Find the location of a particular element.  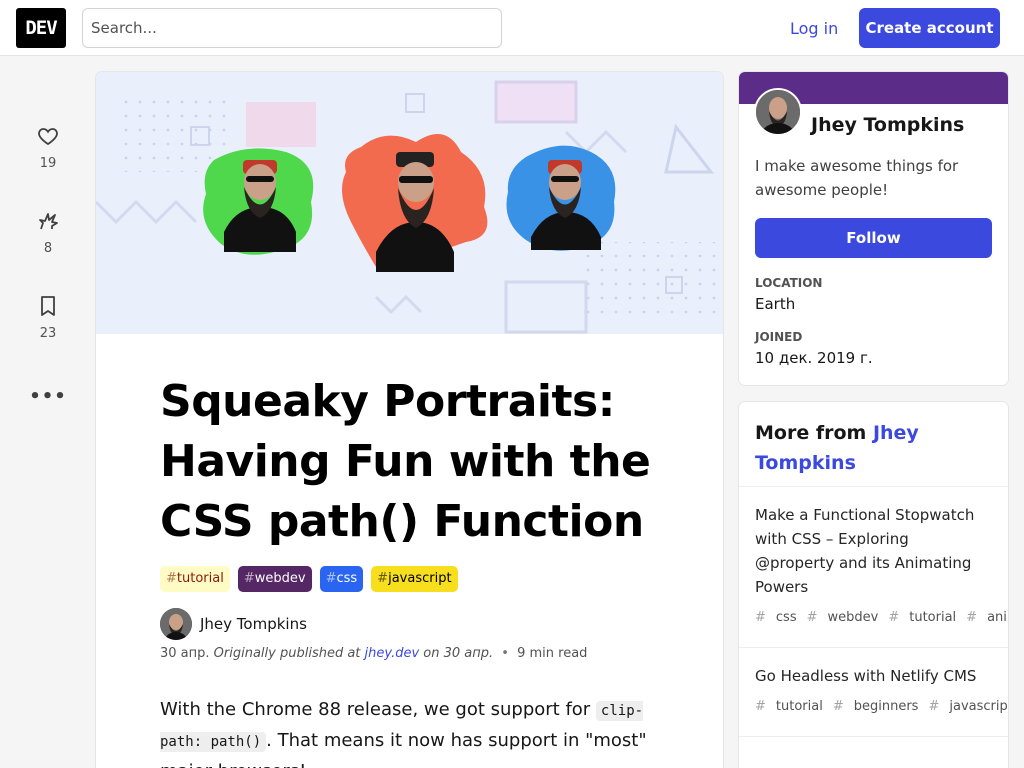

tag-label: tutorial is located at coordinates (200, 578).